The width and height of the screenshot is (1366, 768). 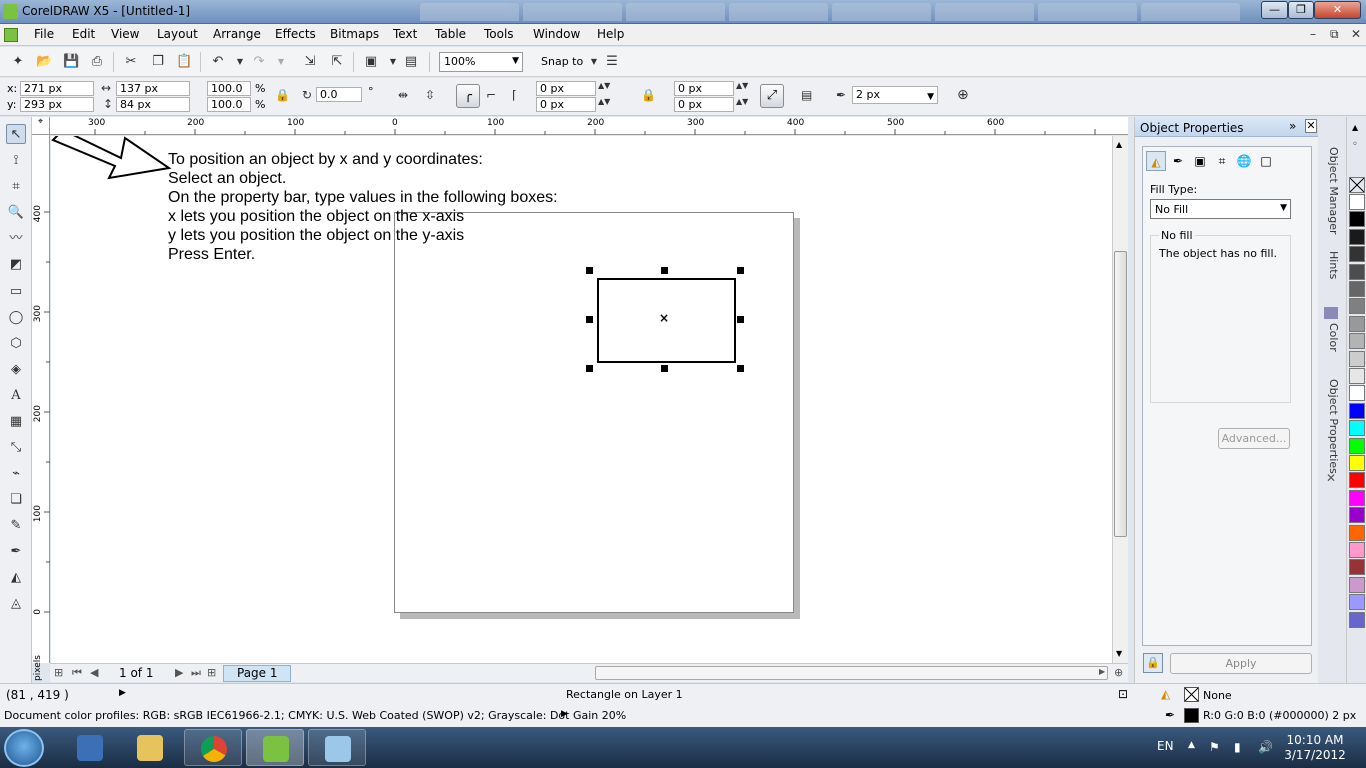 I want to click on lock-corners-icon: 🔒, so click(x=648, y=95).